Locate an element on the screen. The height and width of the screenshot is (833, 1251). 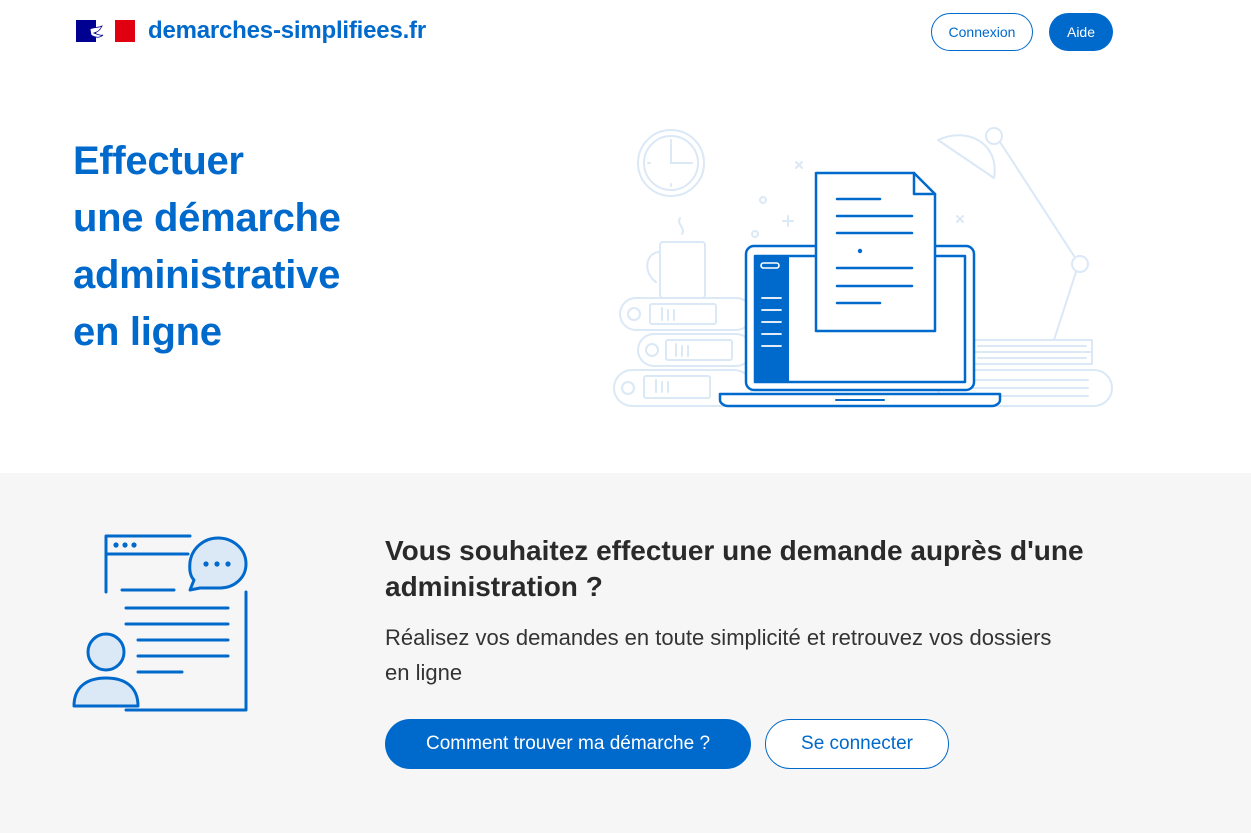
hero-title-line: administrative is located at coordinates (207, 275).